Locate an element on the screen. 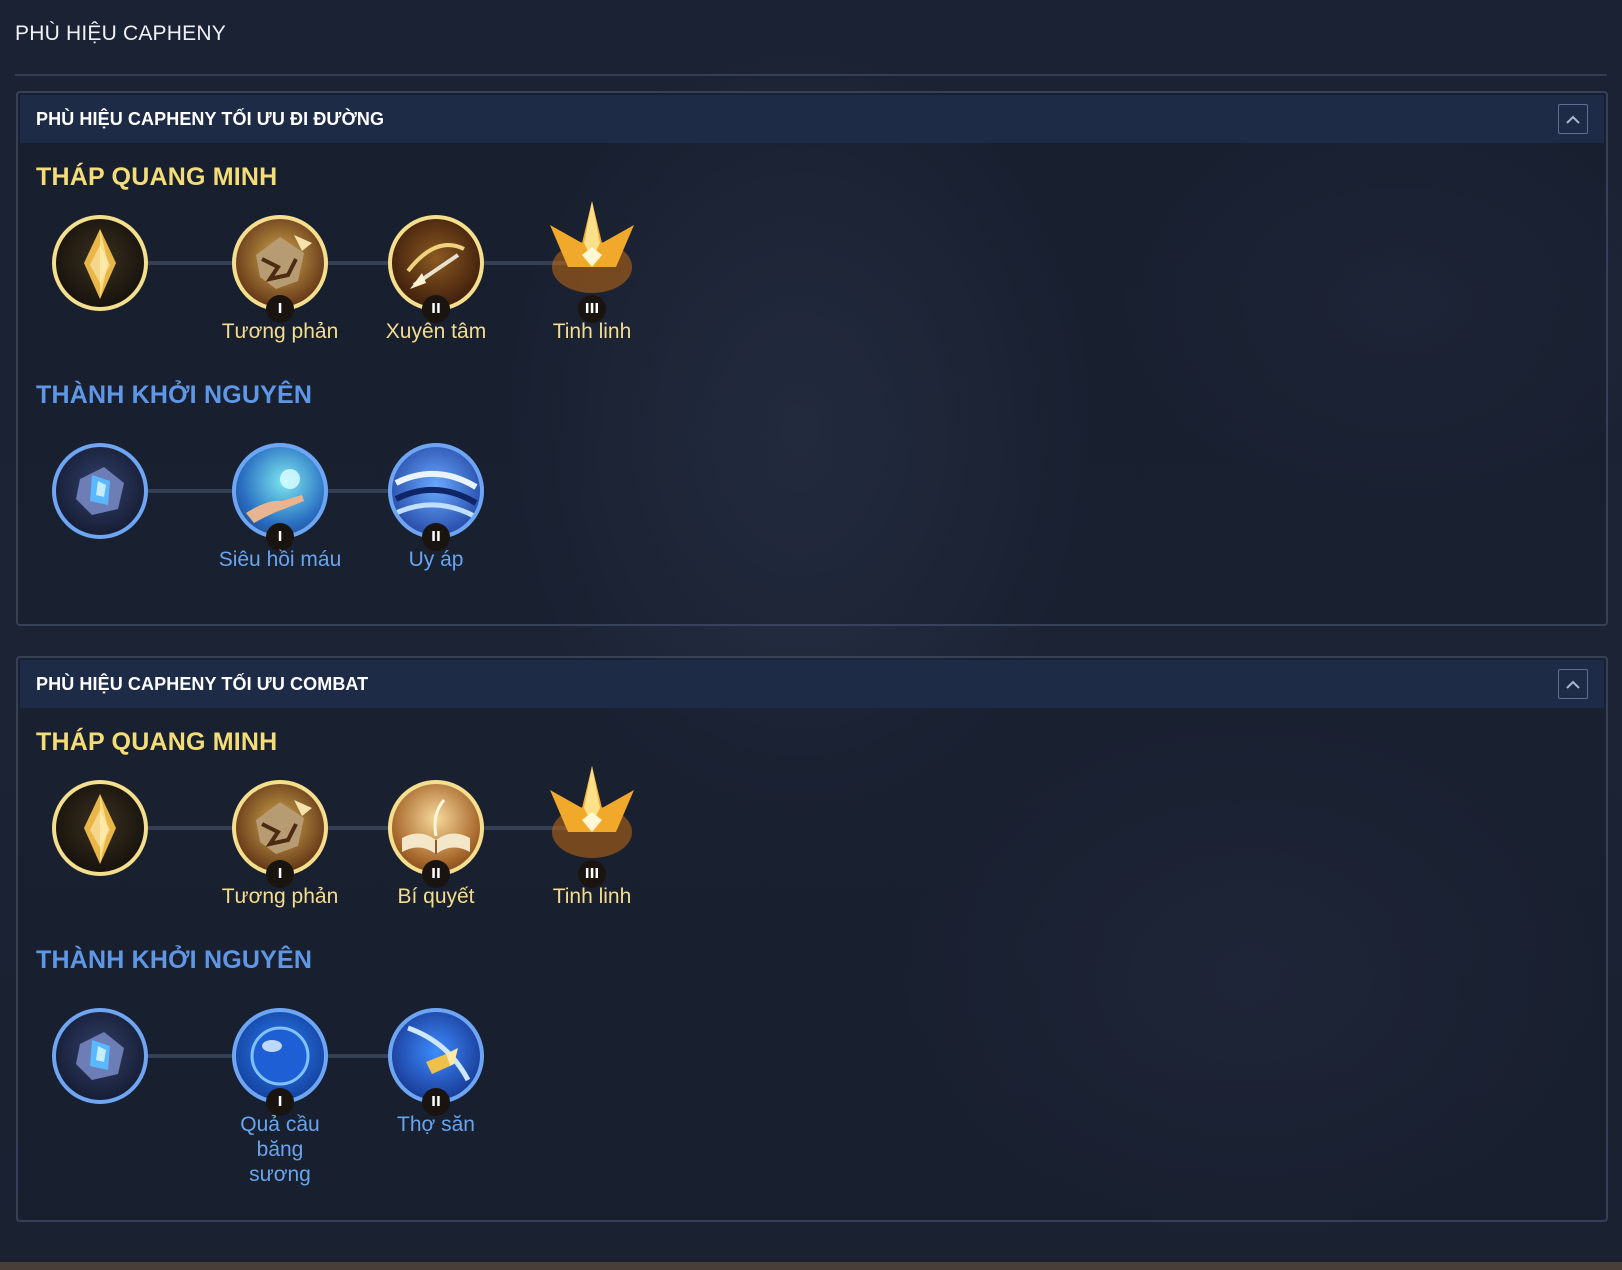 The image size is (1622, 1270). rune-label: Siêu hồi máu is located at coordinates (280, 559).